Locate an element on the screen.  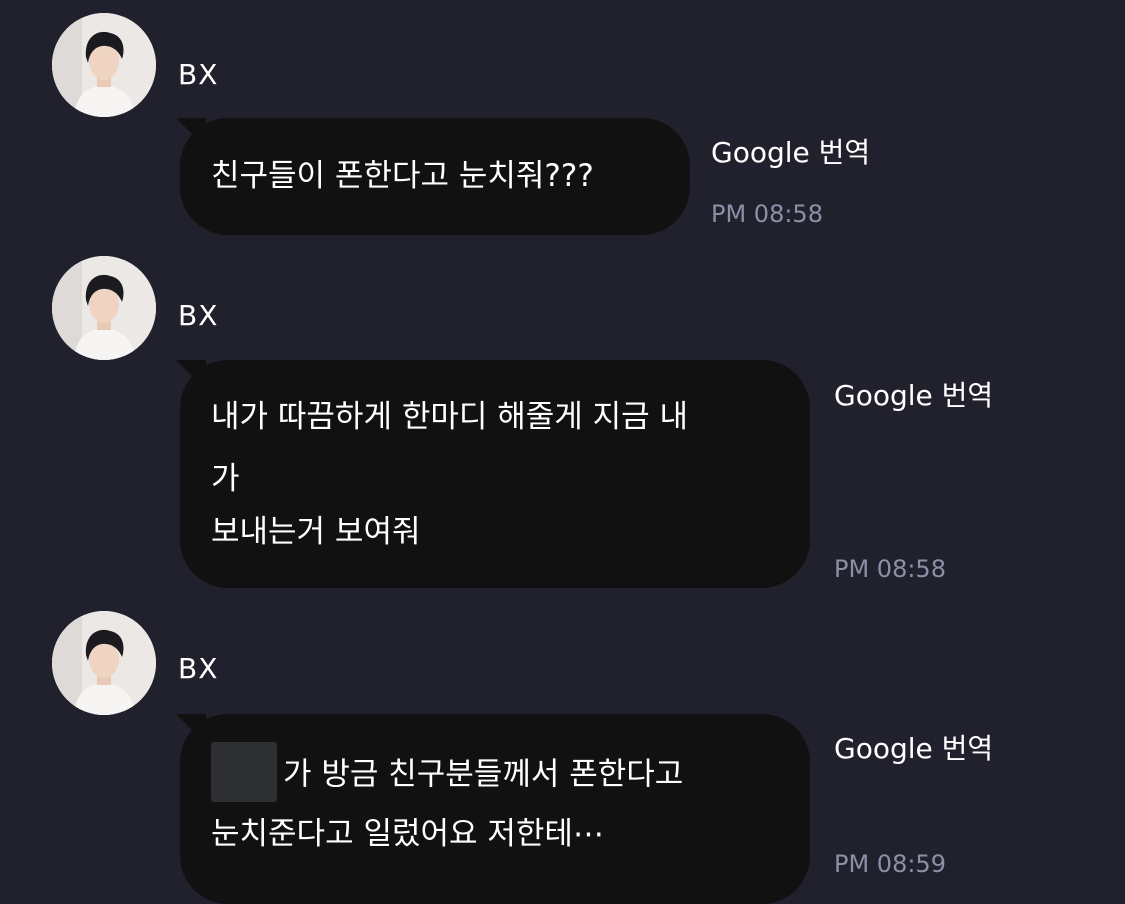
message-text-line: 보내는거 보여줘 is located at coordinates (316, 532).